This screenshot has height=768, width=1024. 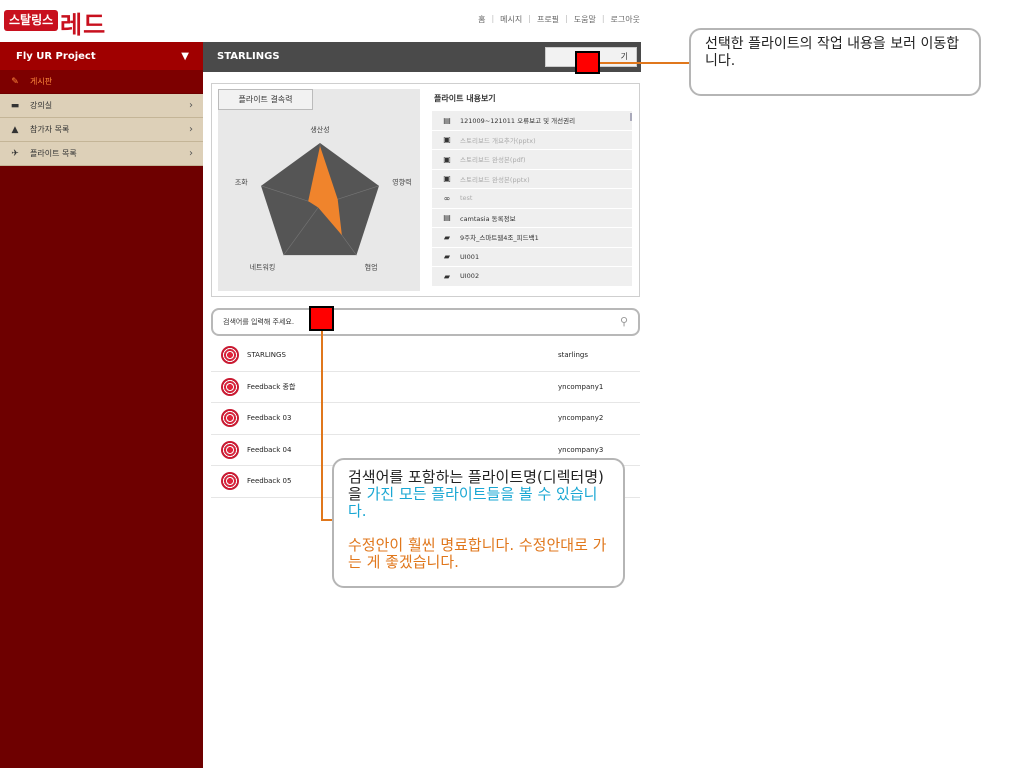 What do you see at coordinates (101, 154) in the screenshot?
I see `sidebar-item-flights: ✈ 플라이트 목록 ›` at bounding box center [101, 154].